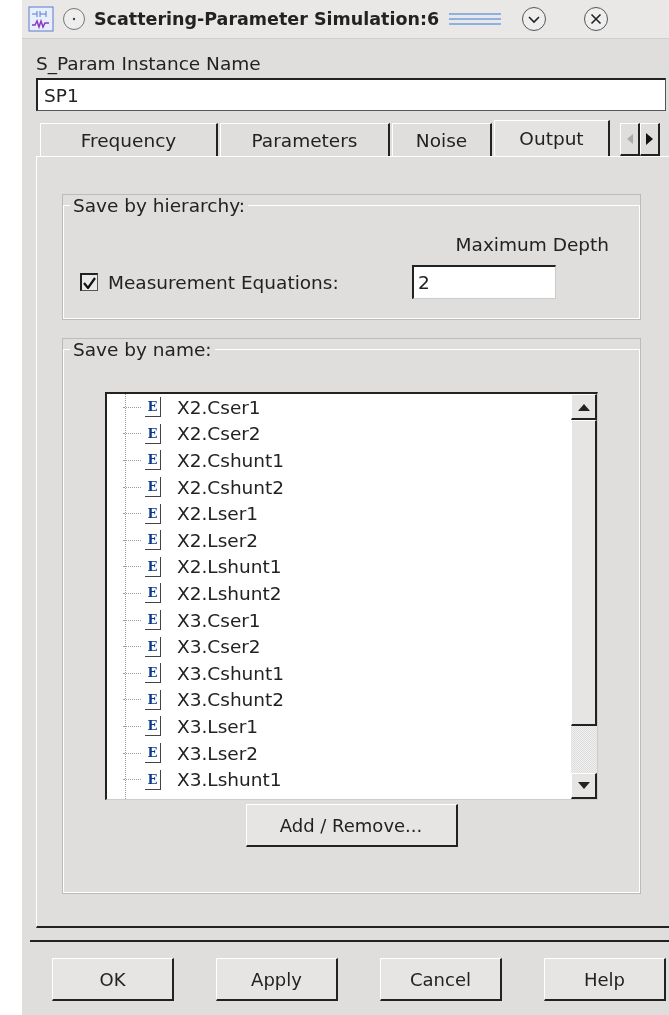  Describe the element at coordinates (552, 138) in the screenshot. I see `tab: Output` at that location.